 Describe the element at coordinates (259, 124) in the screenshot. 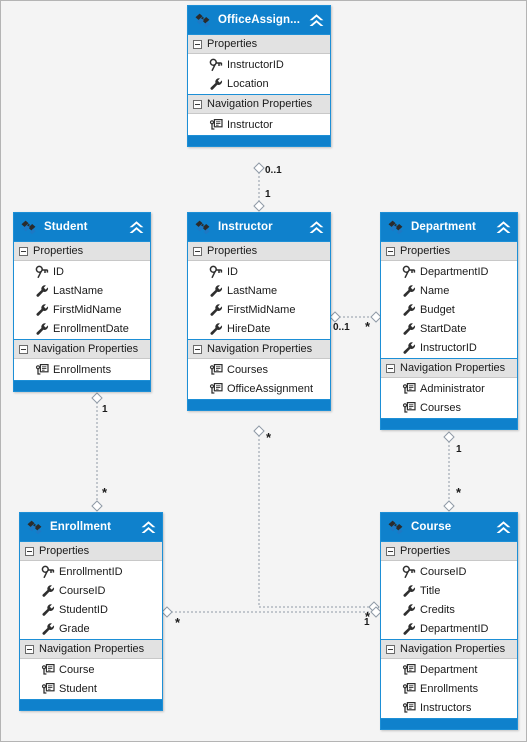

I see `navigation-property-row: Instructor` at that location.